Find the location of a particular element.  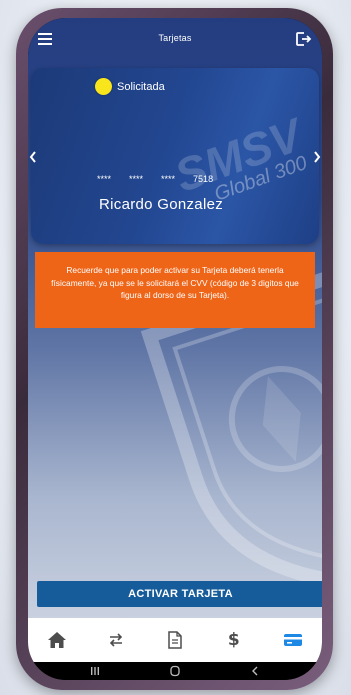

transfer-icon is located at coordinates (116, 640).